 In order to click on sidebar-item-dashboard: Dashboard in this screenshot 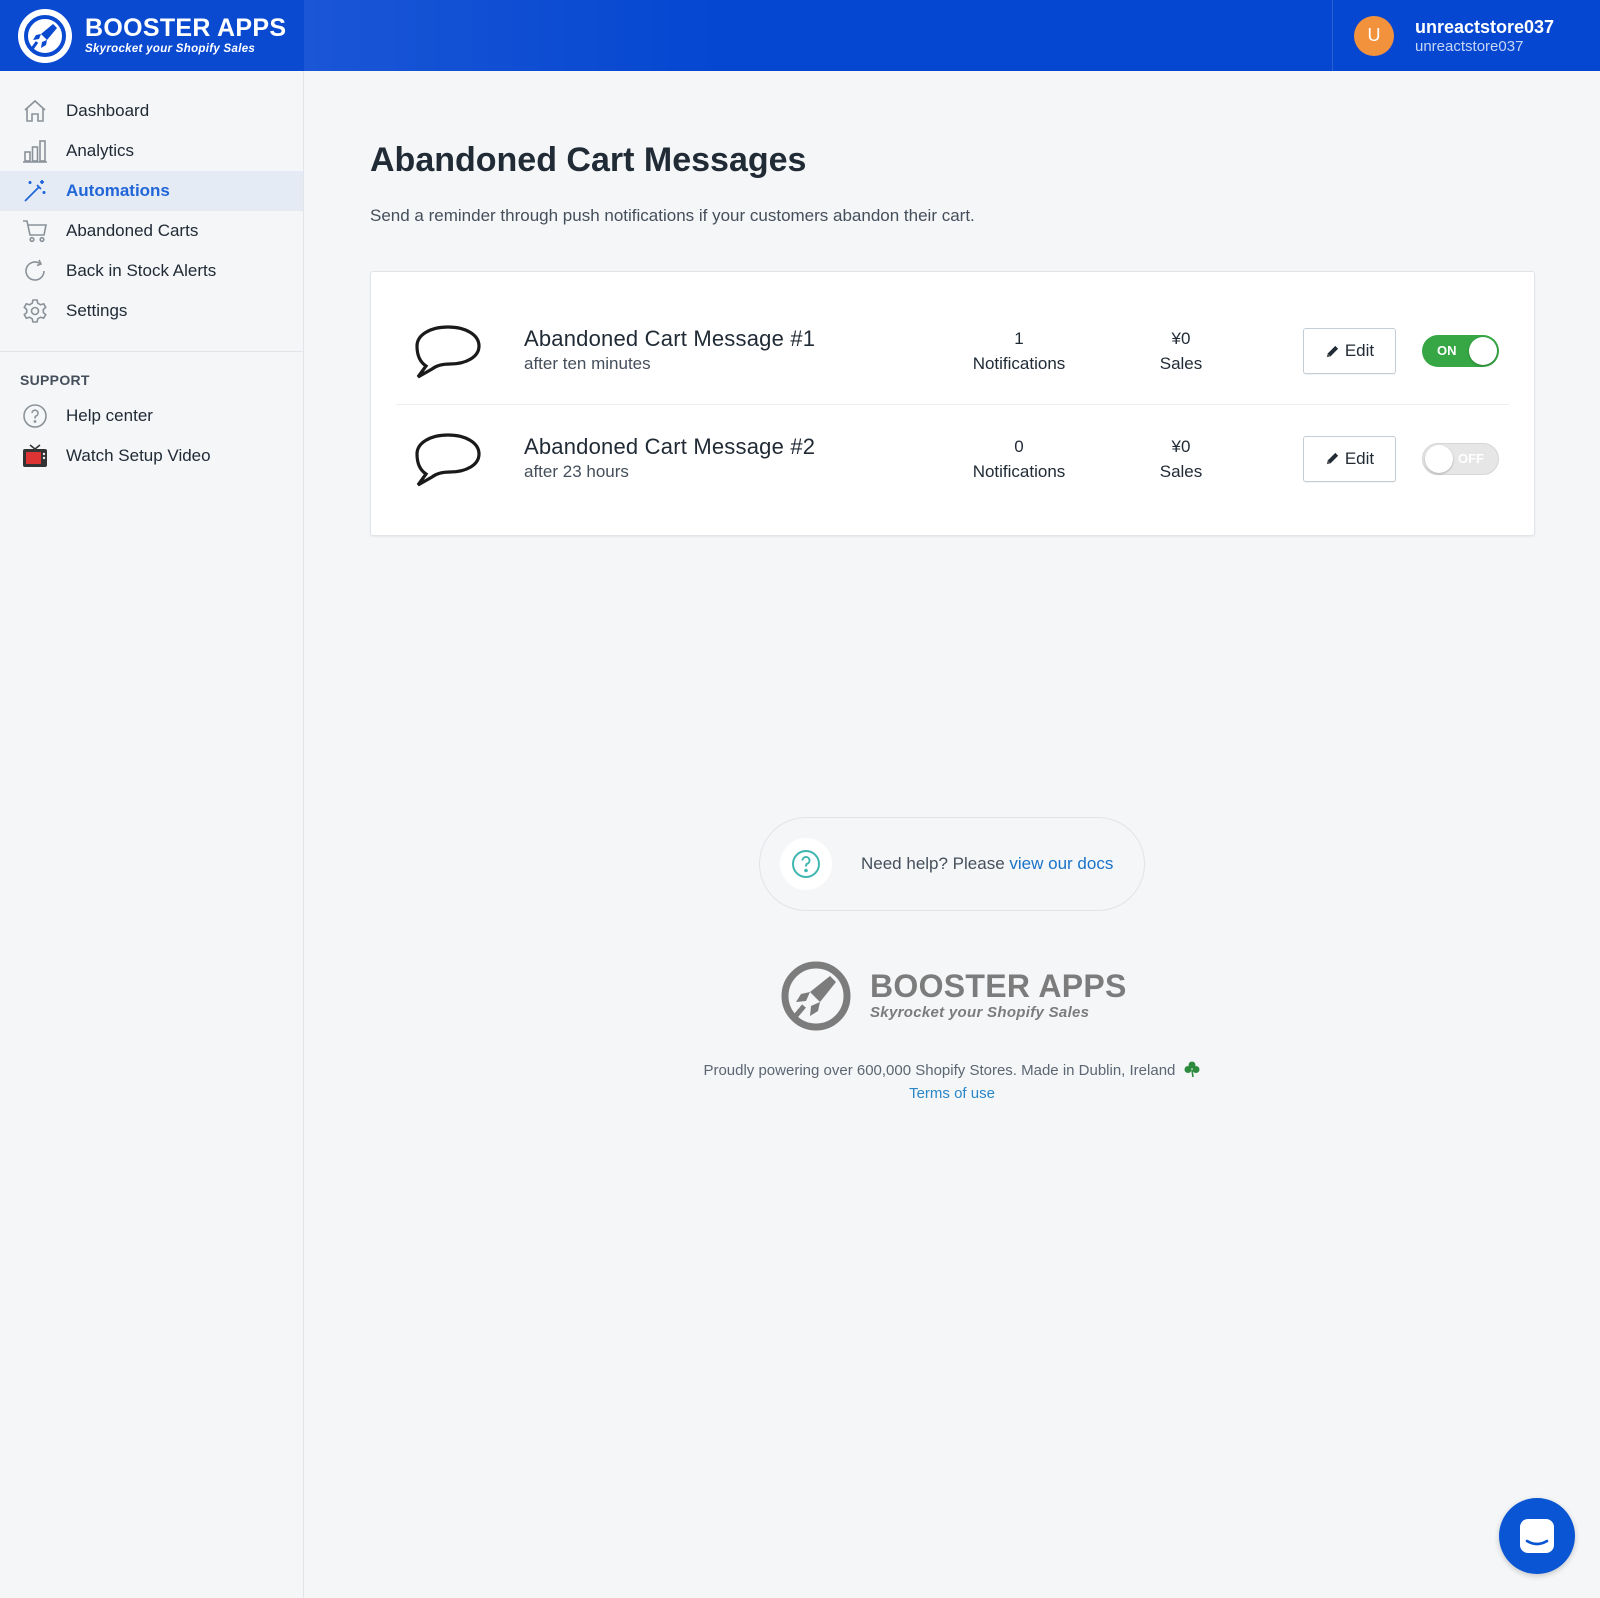, I will do `click(151, 111)`.